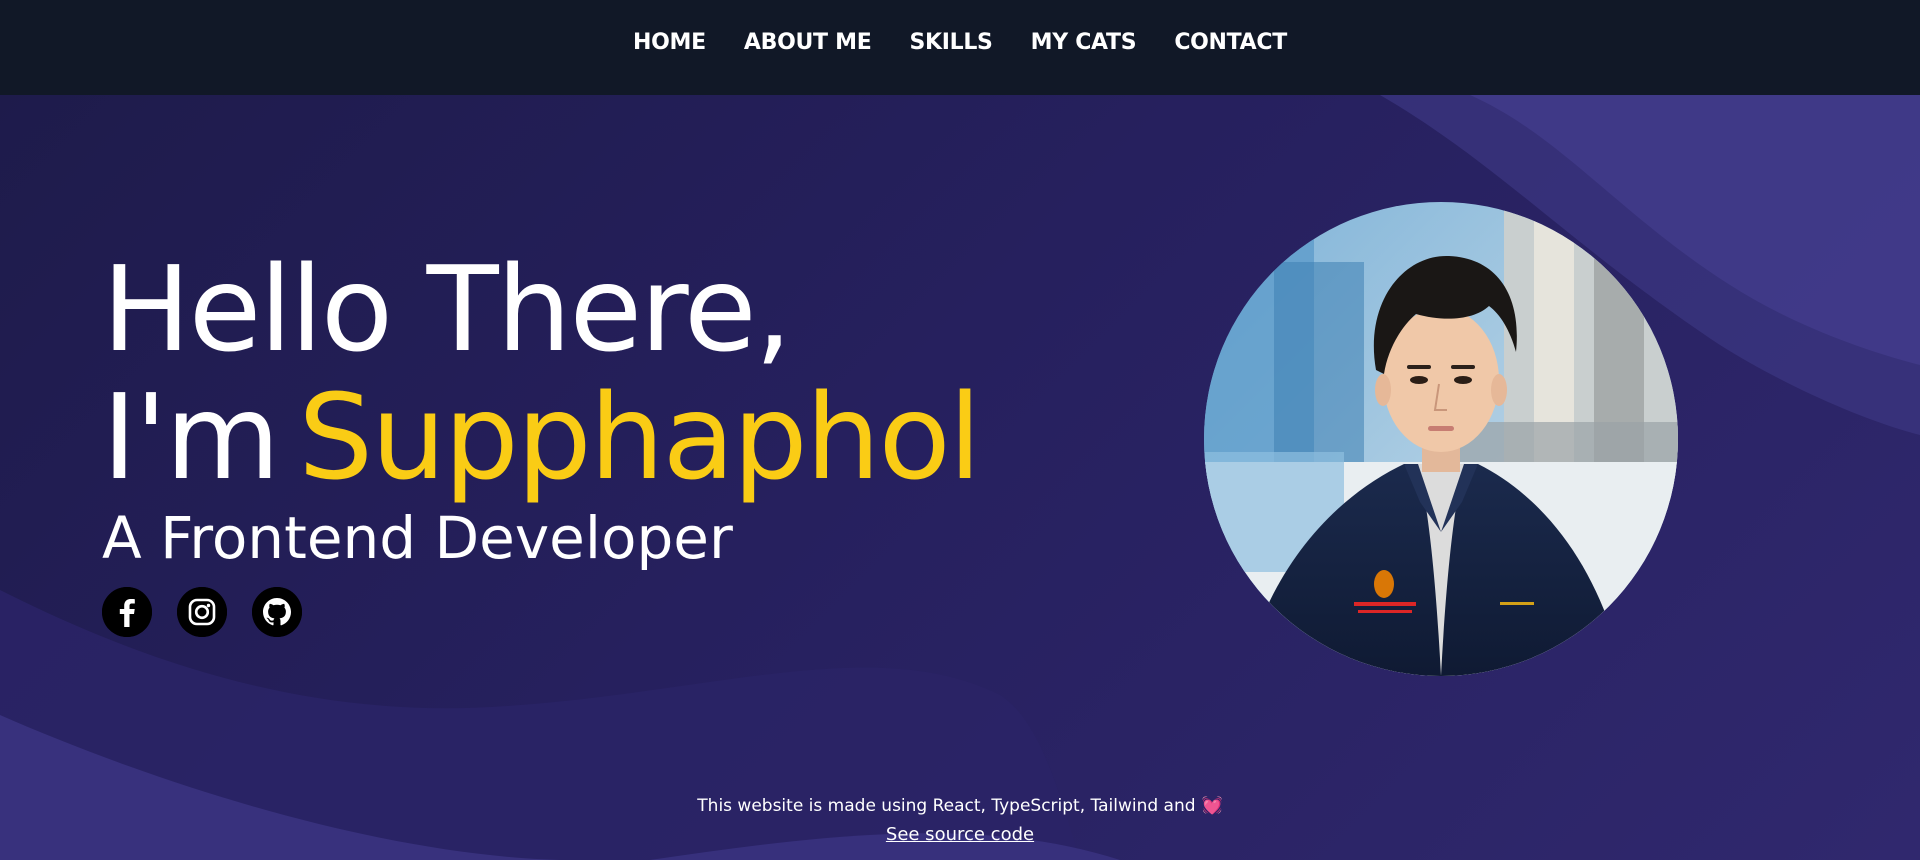 The height and width of the screenshot is (860, 1920). I want to click on profile-photo, so click(1441, 439).